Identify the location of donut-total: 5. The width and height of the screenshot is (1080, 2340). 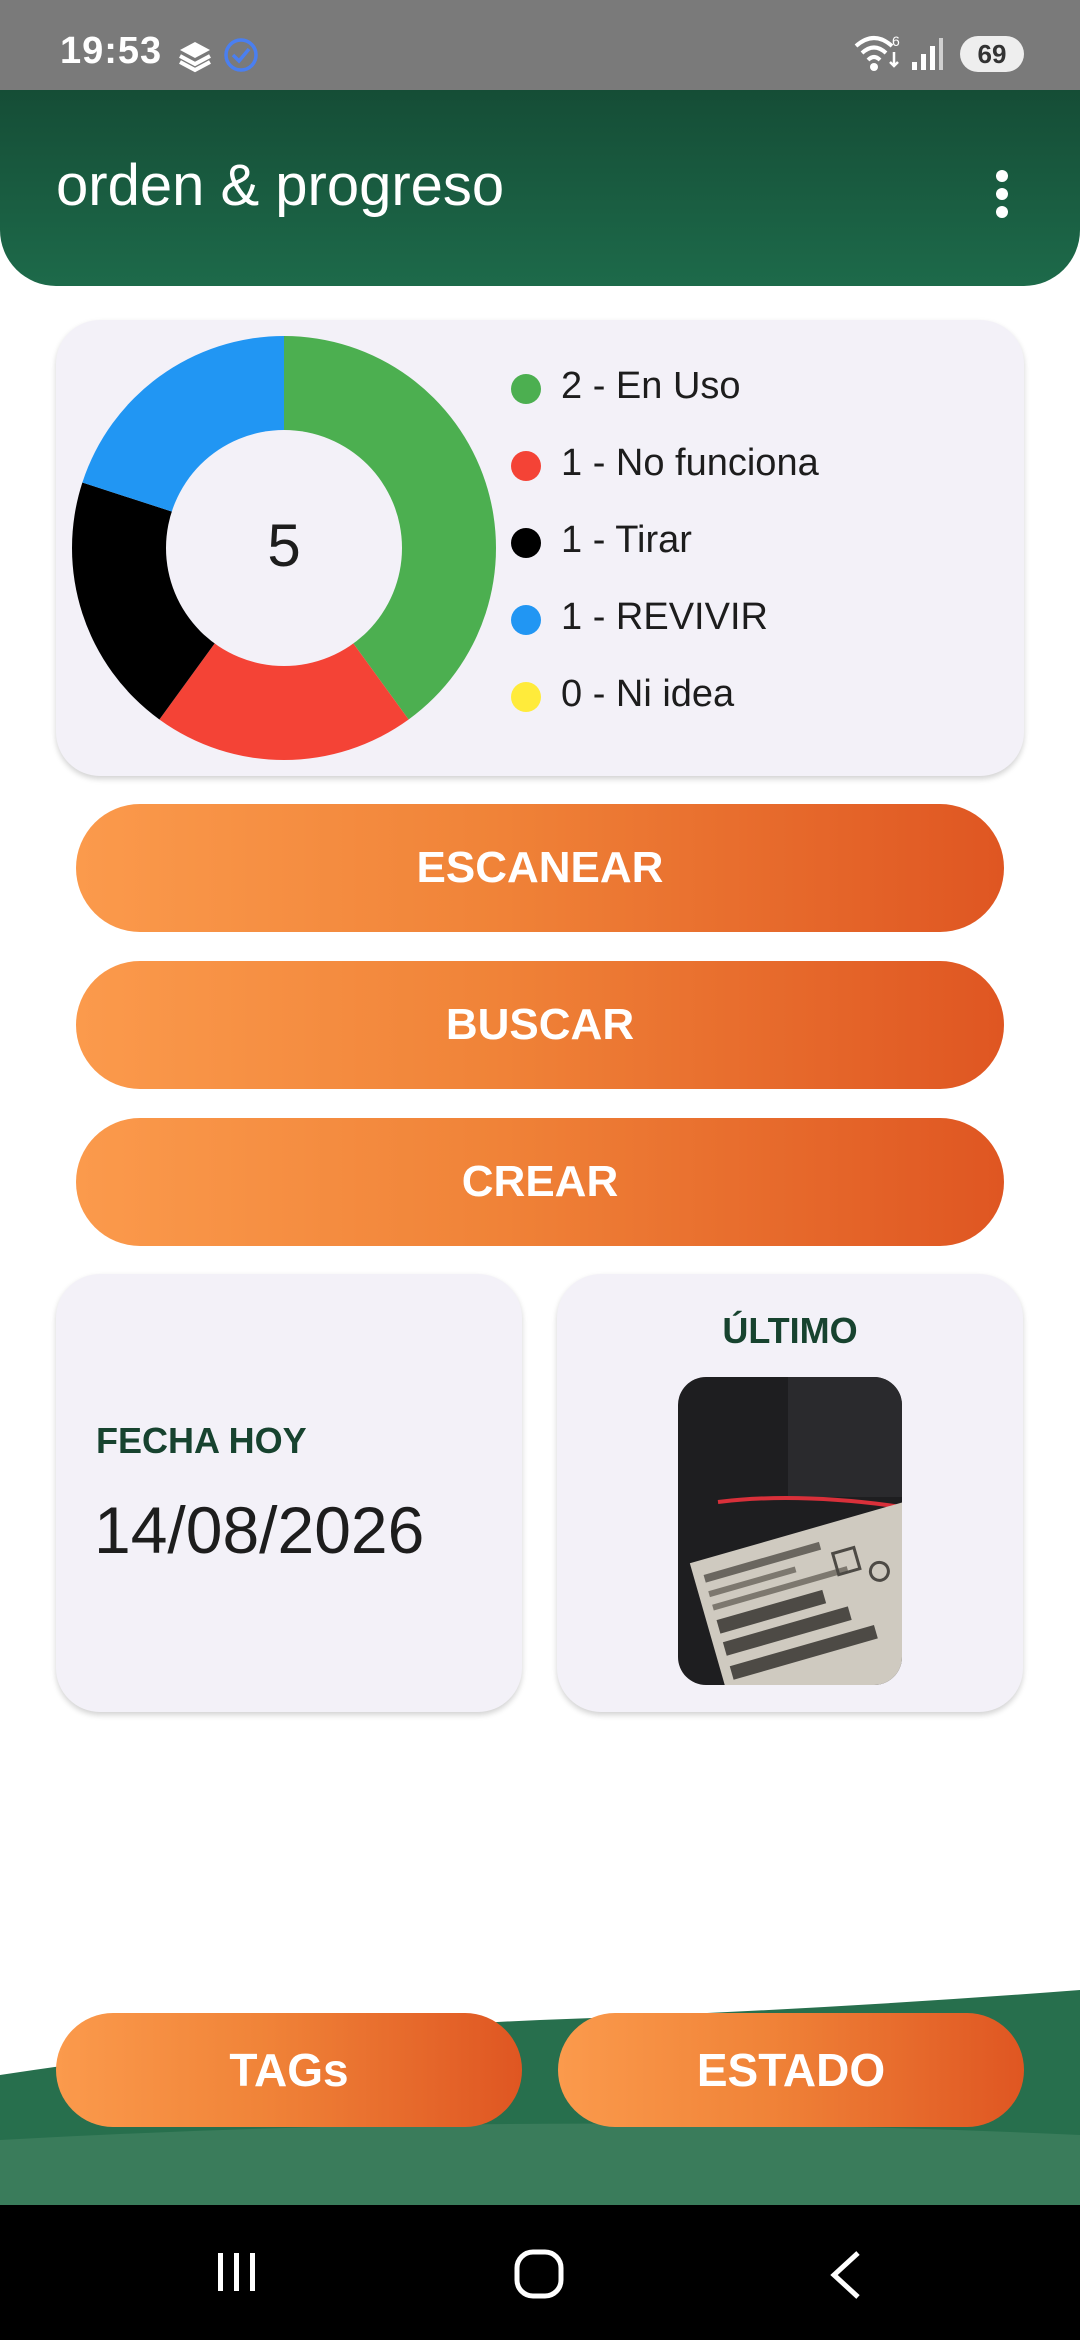
(283, 545).